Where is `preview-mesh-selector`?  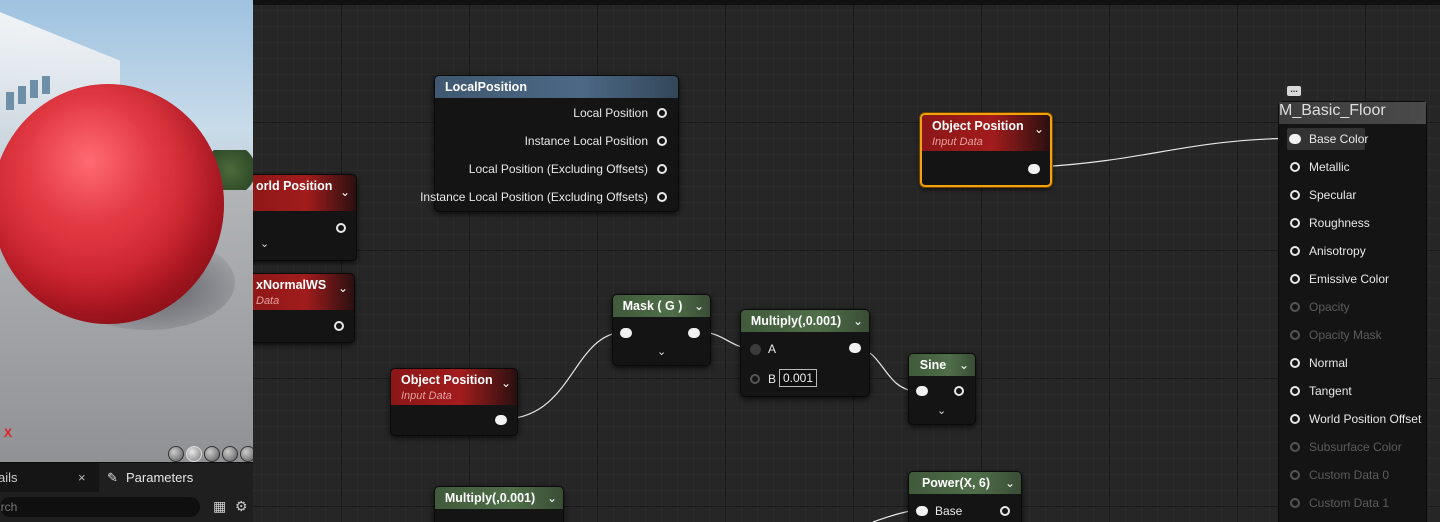 preview-mesh-selector is located at coordinates (210, 454).